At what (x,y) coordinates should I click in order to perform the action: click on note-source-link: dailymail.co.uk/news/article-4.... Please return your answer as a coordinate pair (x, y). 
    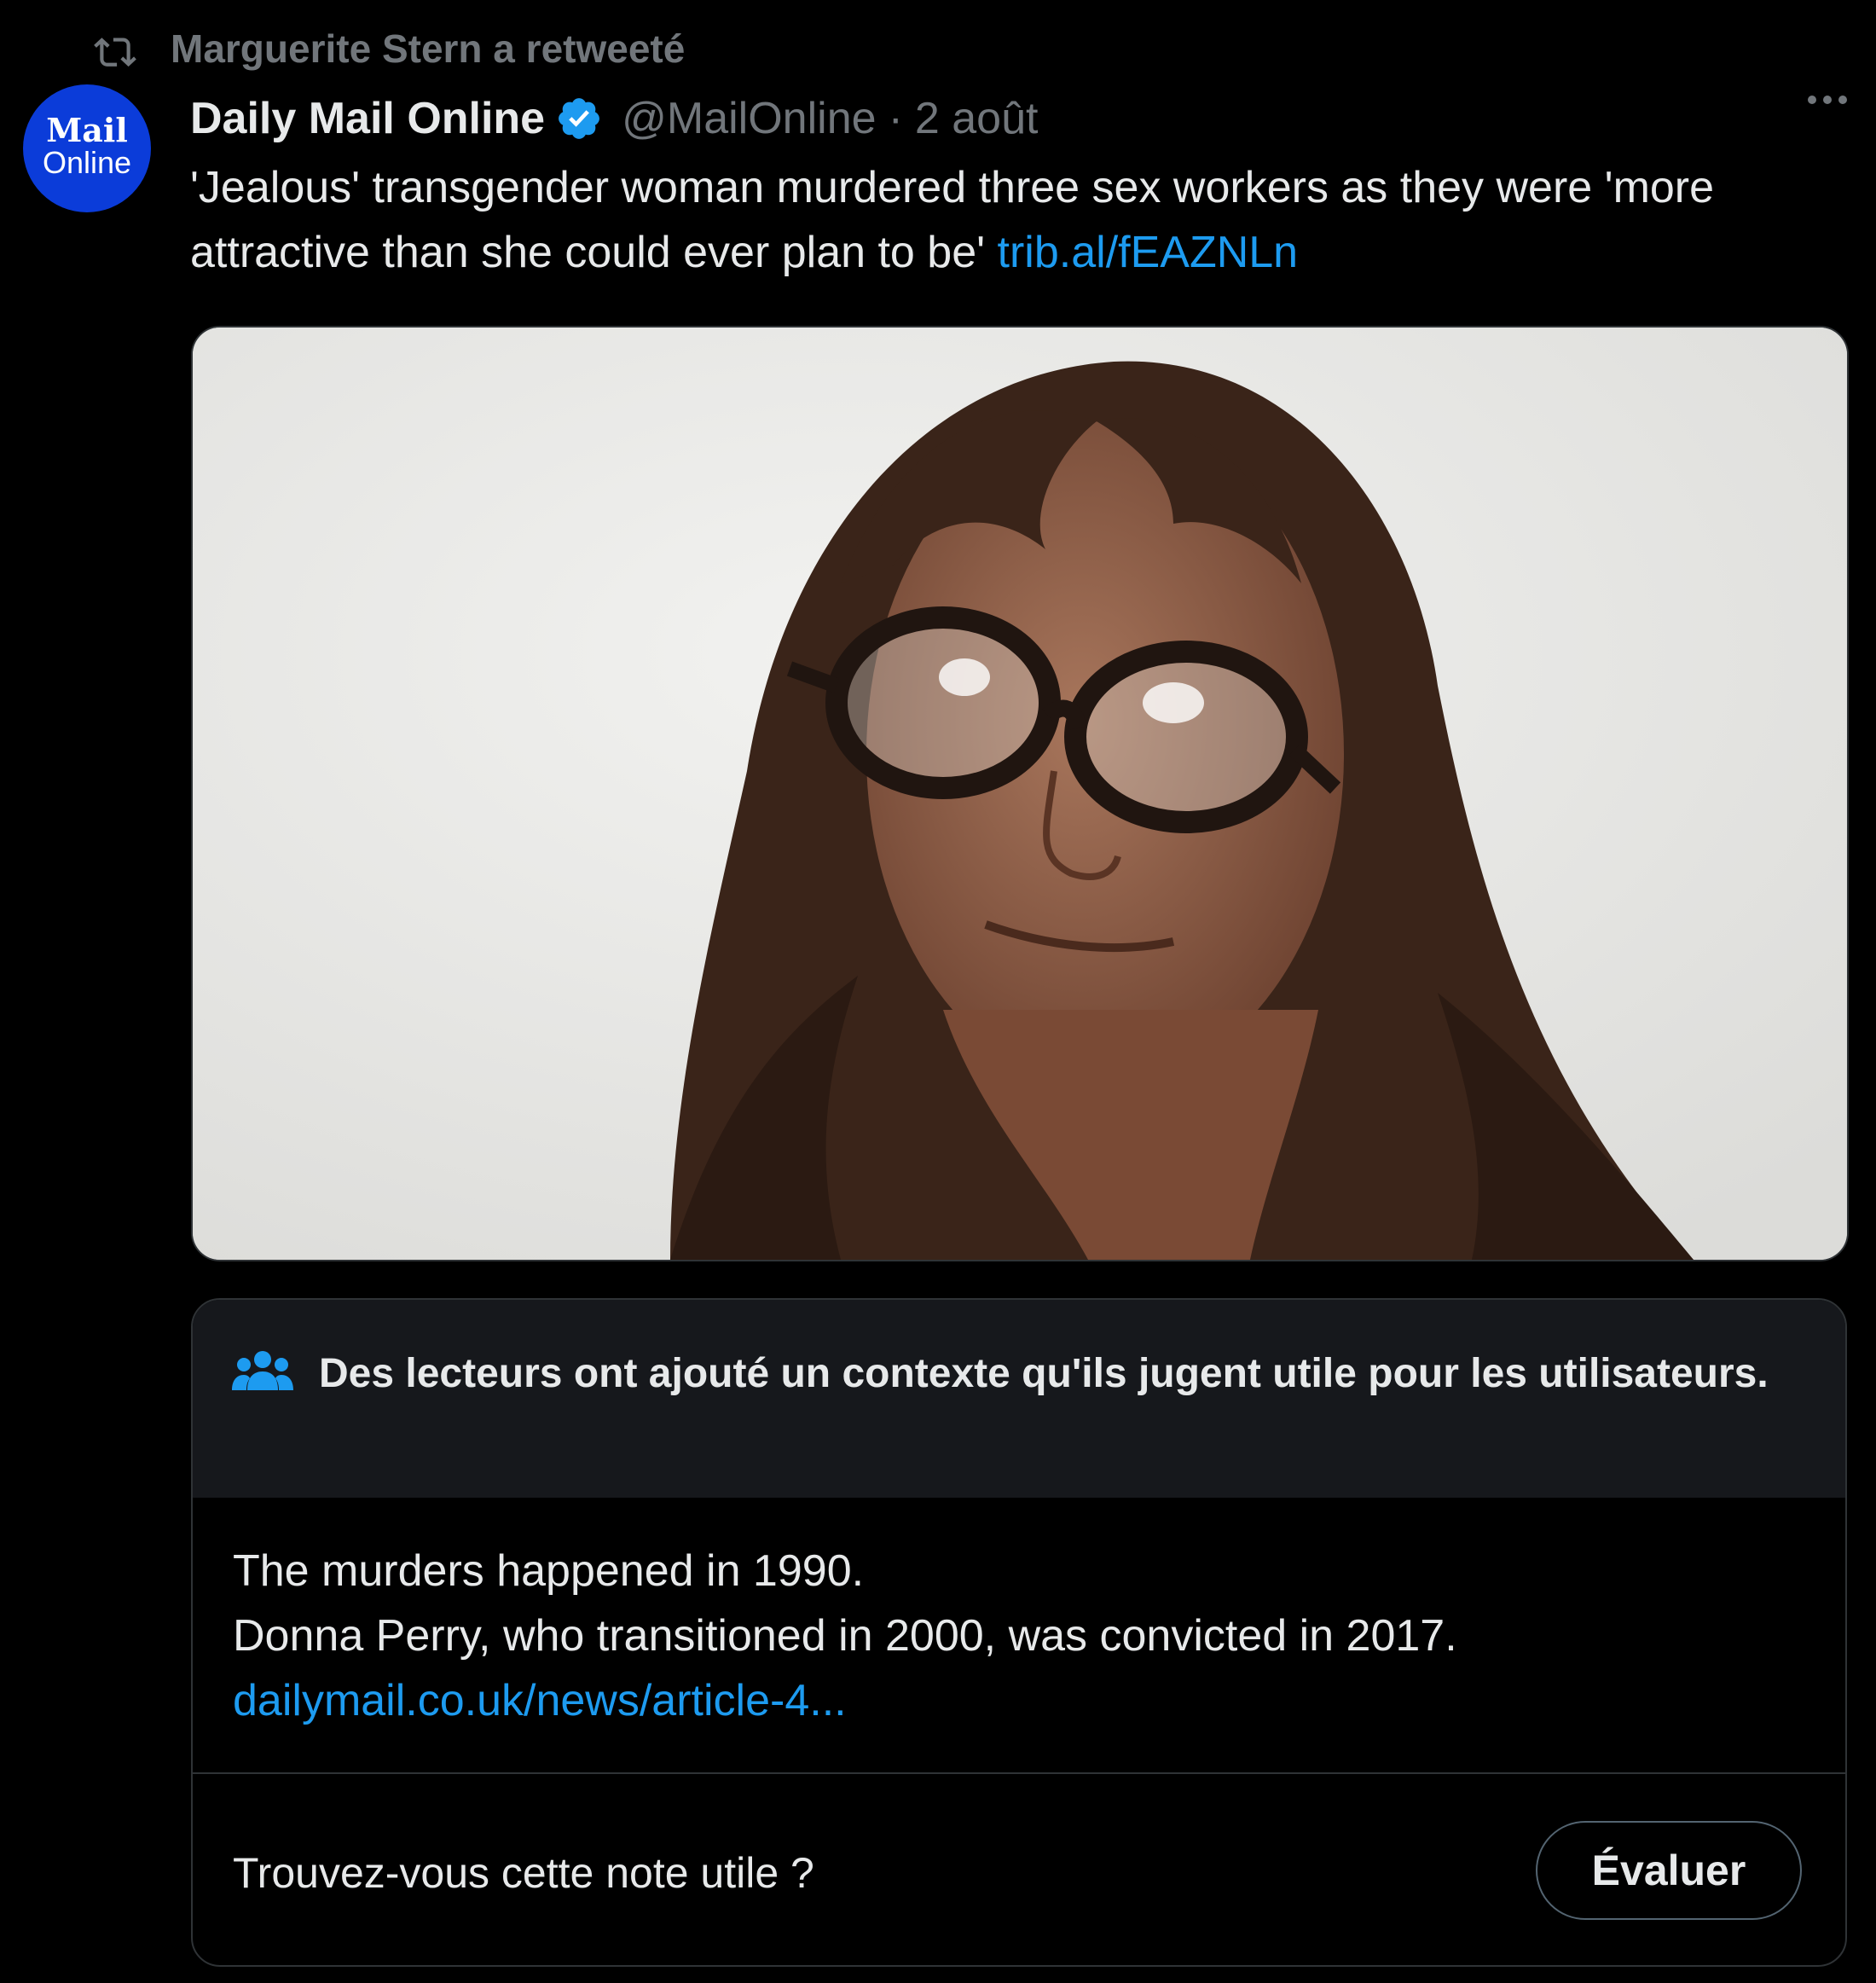
    Looking at the image, I should click on (1021, 1700).